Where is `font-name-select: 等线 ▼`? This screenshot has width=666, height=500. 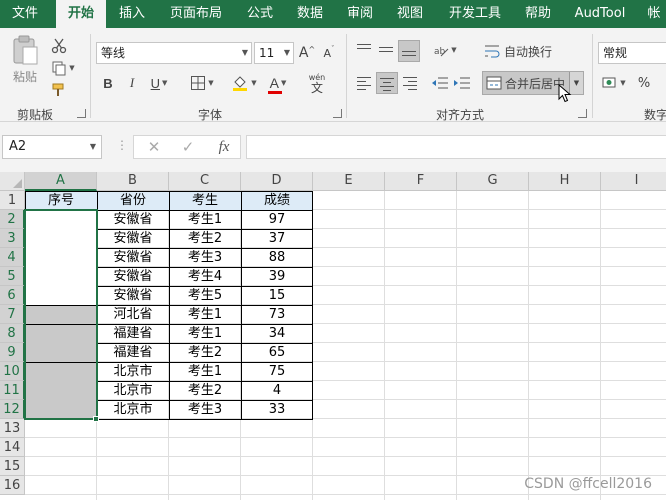 font-name-select: 等线 ▼ is located at coordinates (174, 53).